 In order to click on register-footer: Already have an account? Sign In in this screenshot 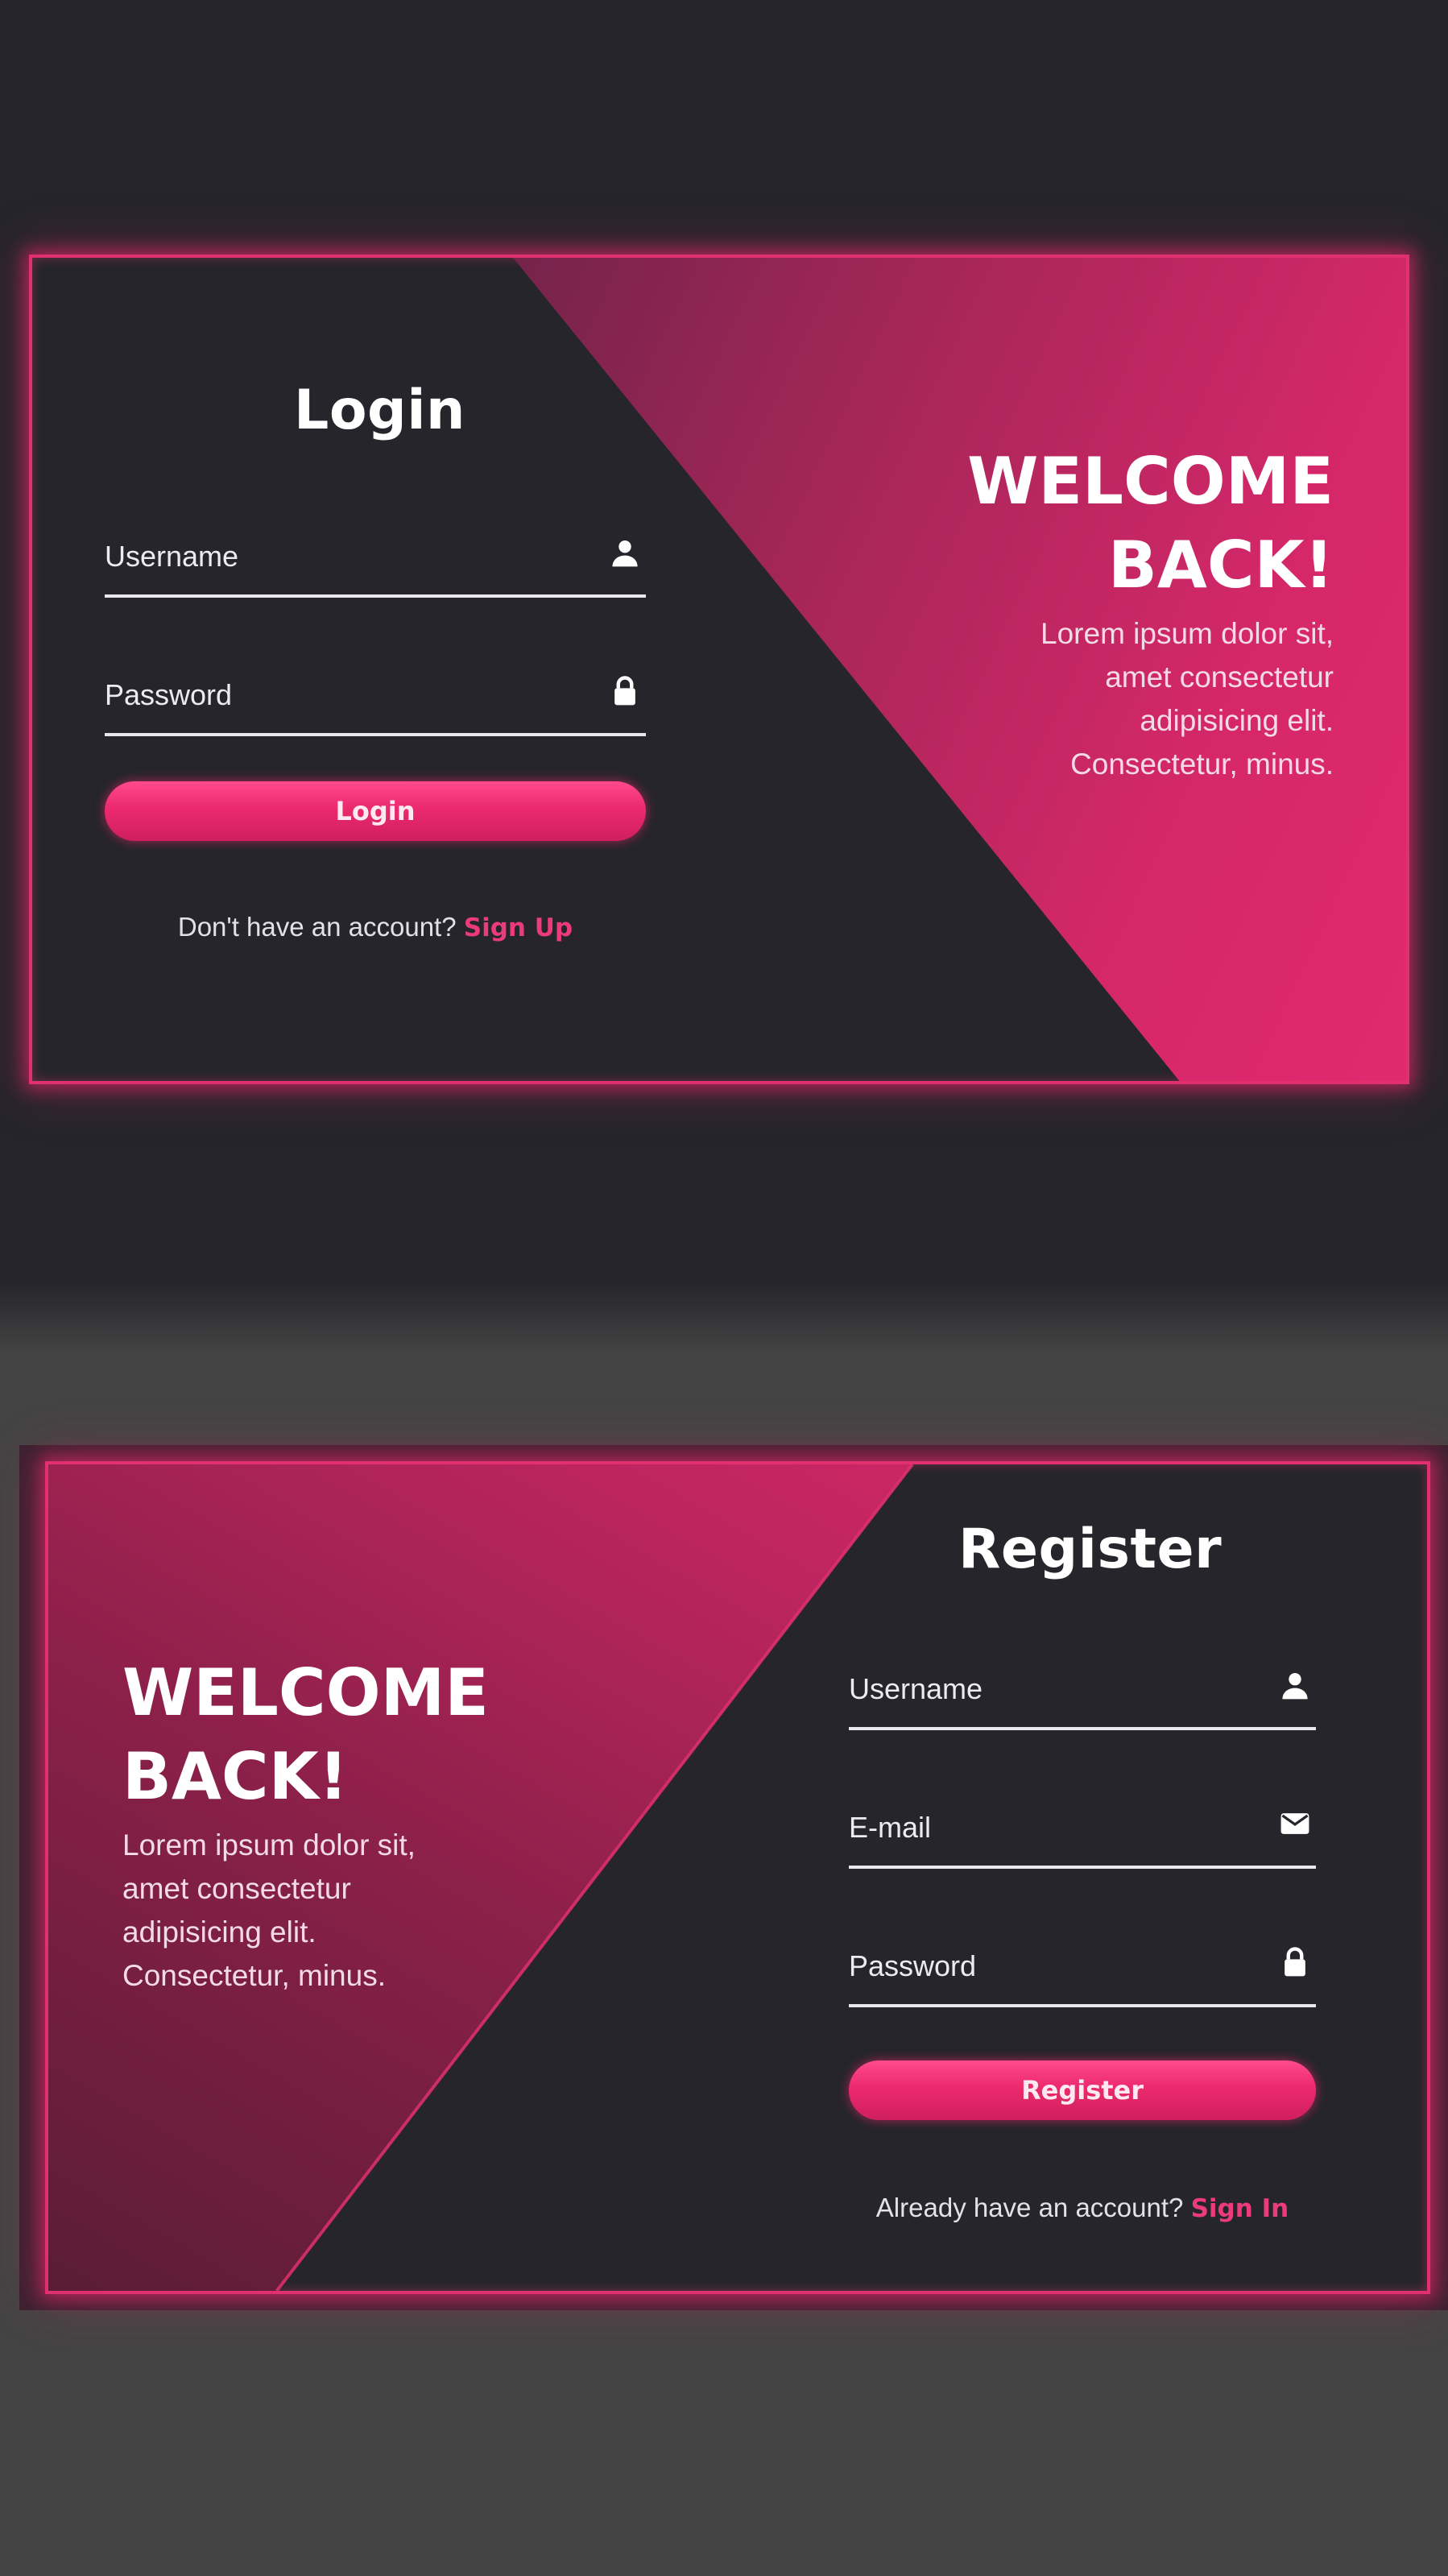, I will do `click(1082, 2208)`.